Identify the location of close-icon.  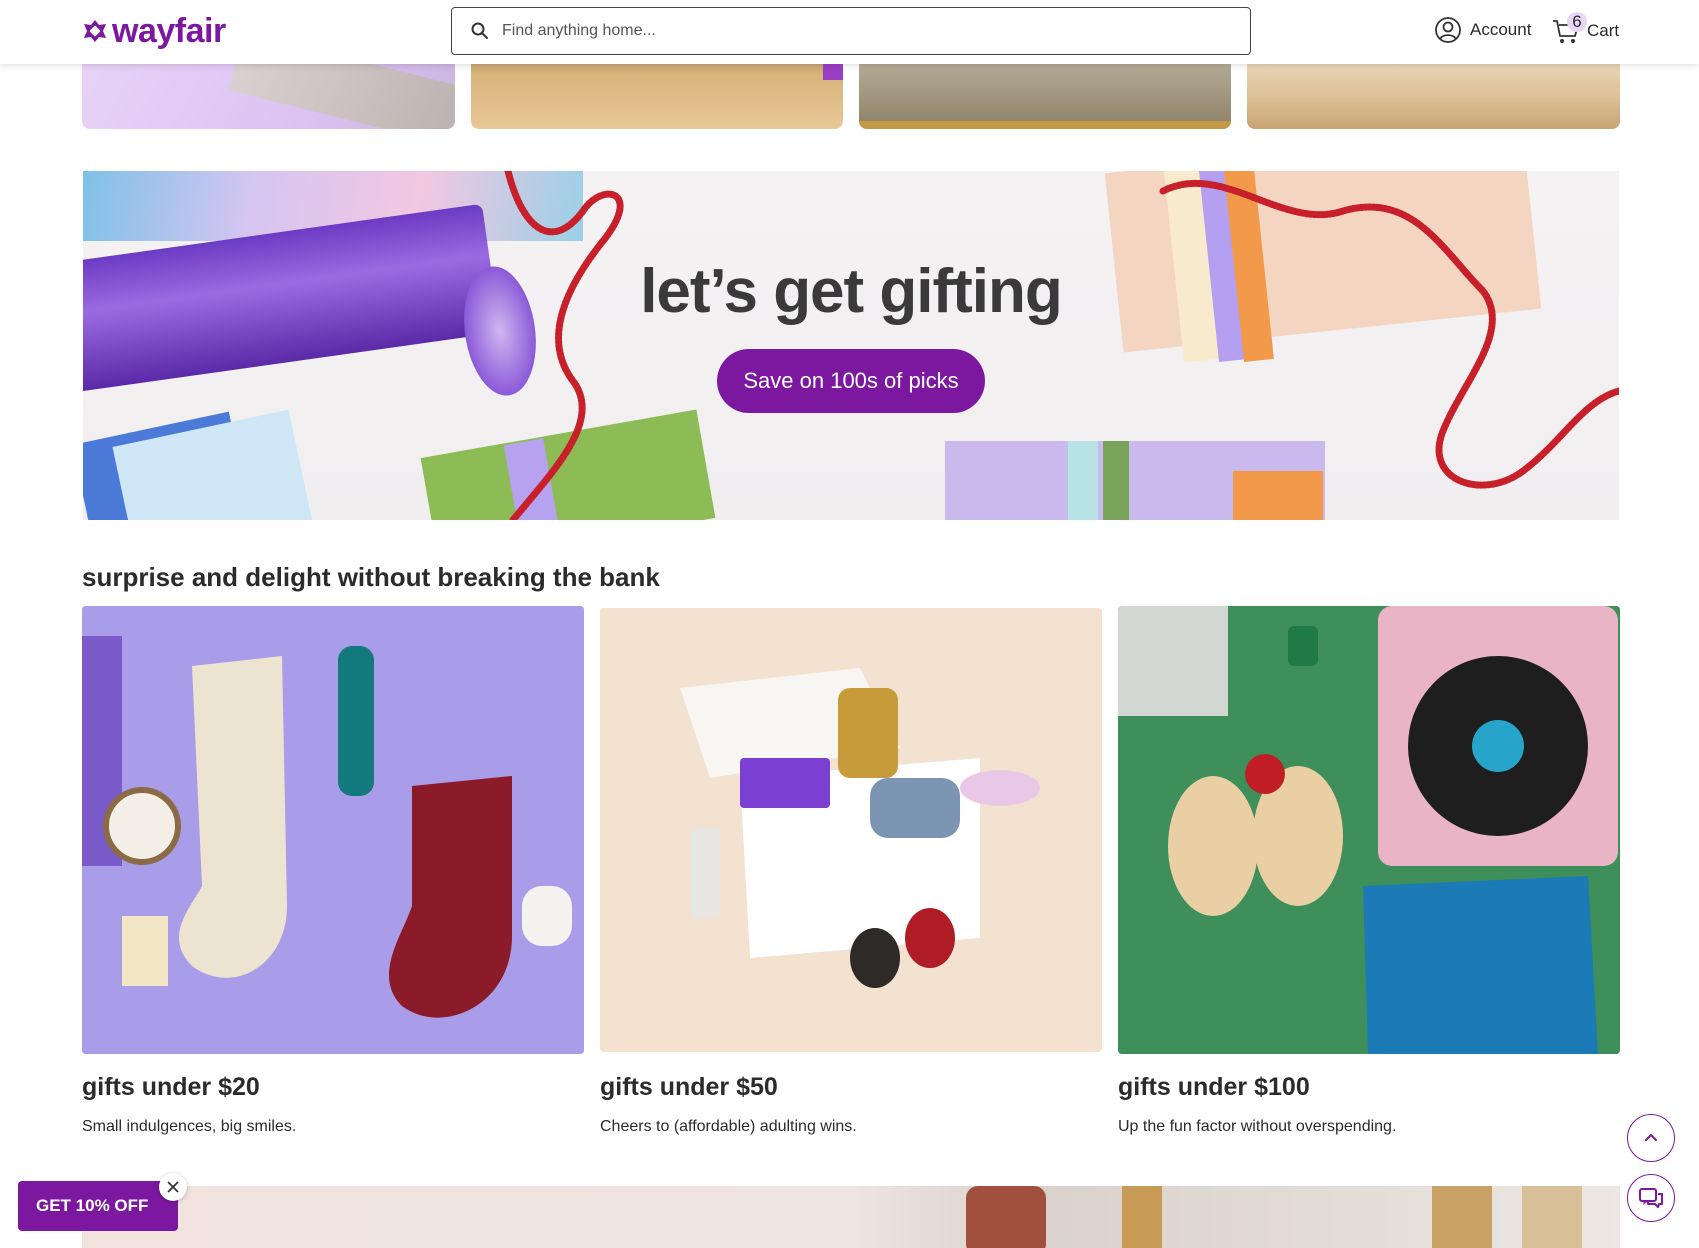
(173, 1187).